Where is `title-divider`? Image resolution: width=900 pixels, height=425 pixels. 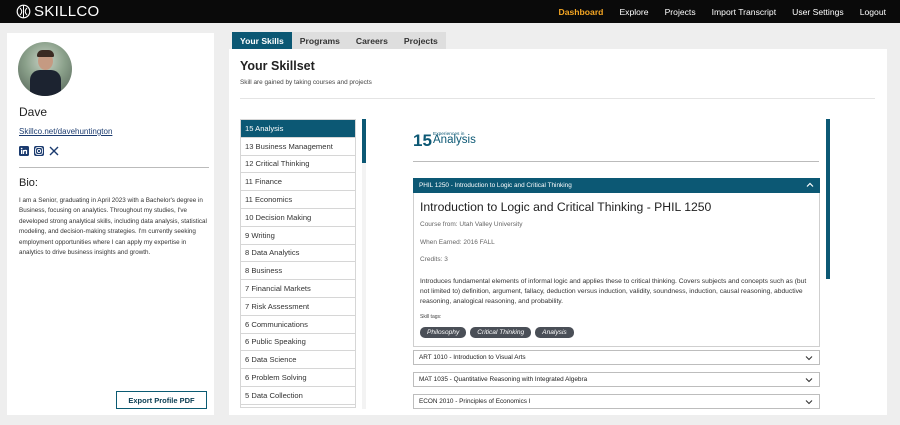
title-divider is located at coordinates (557, 98).